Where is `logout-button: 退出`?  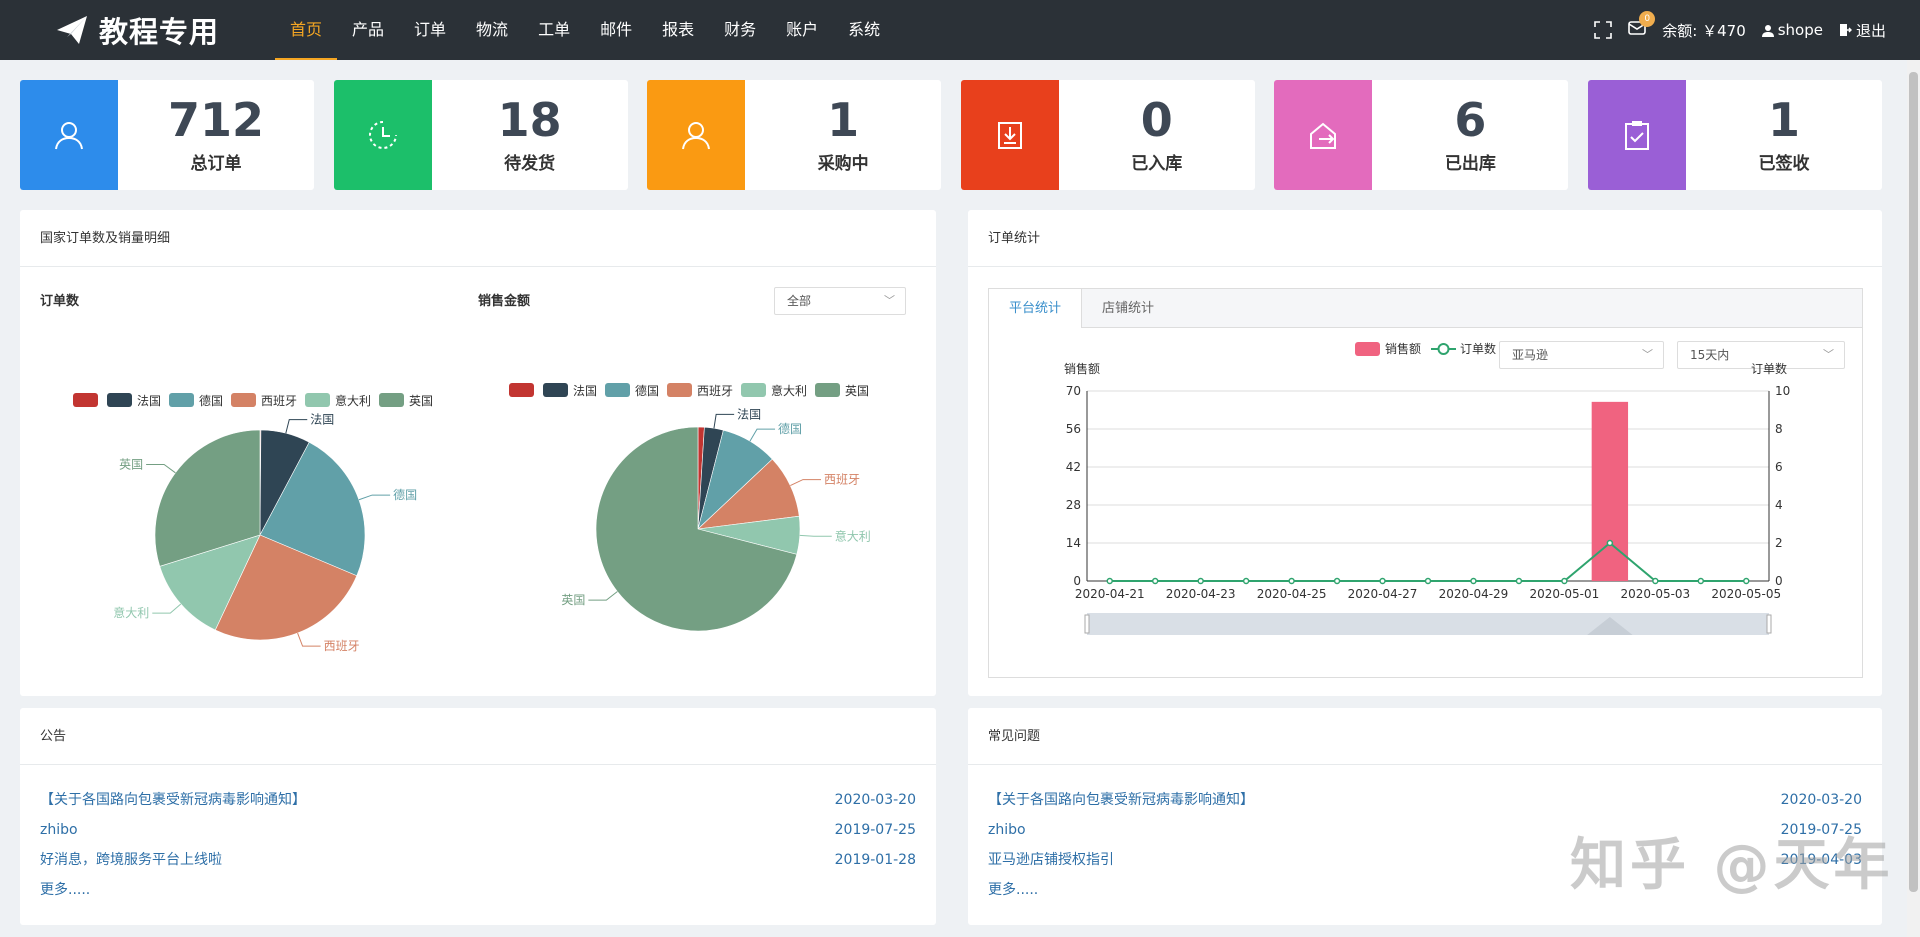 logout-button: 退出 is located at coordinates (1862, 30).